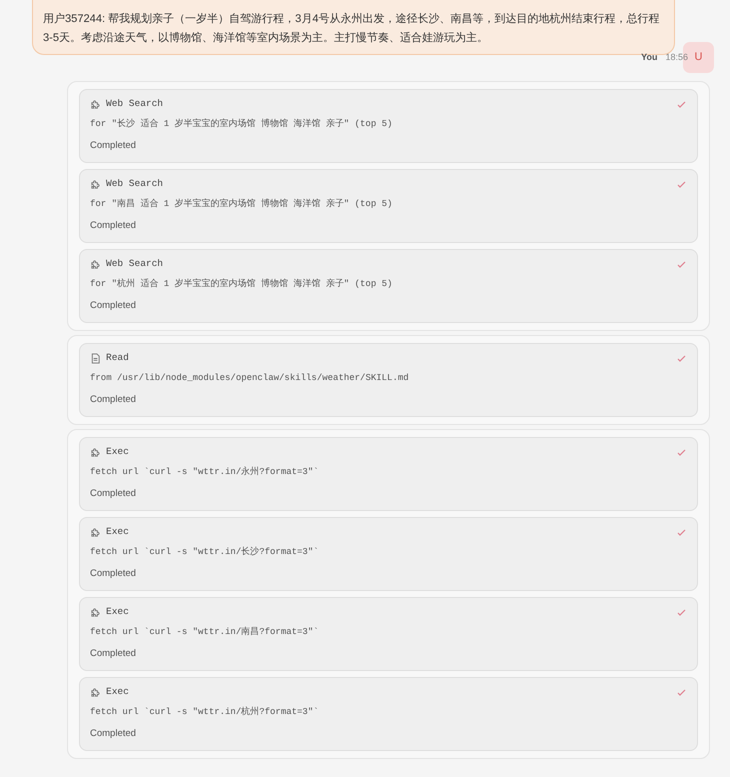 Image resolution: width=730 pixels, height=777 pixels. Describe the element at coordinates (117, 357) in the screenshot. I see `tool-name: Read` at that location.